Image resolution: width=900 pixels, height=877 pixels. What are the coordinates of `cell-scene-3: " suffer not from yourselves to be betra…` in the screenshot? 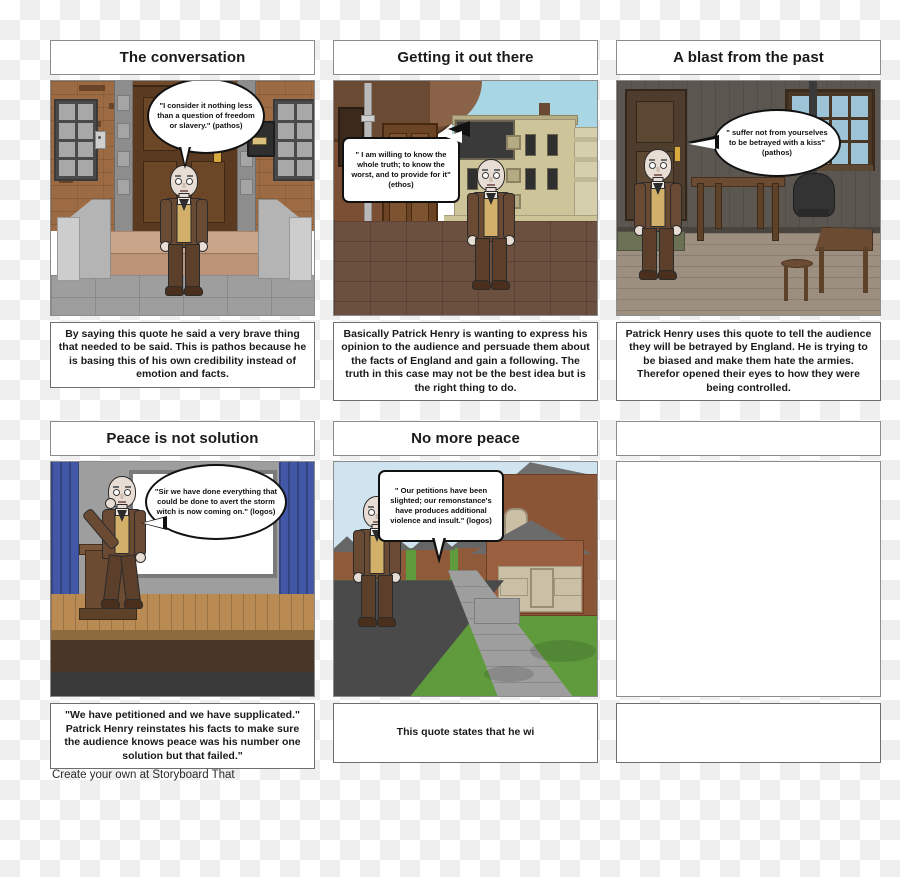 It's located at (748, 198).